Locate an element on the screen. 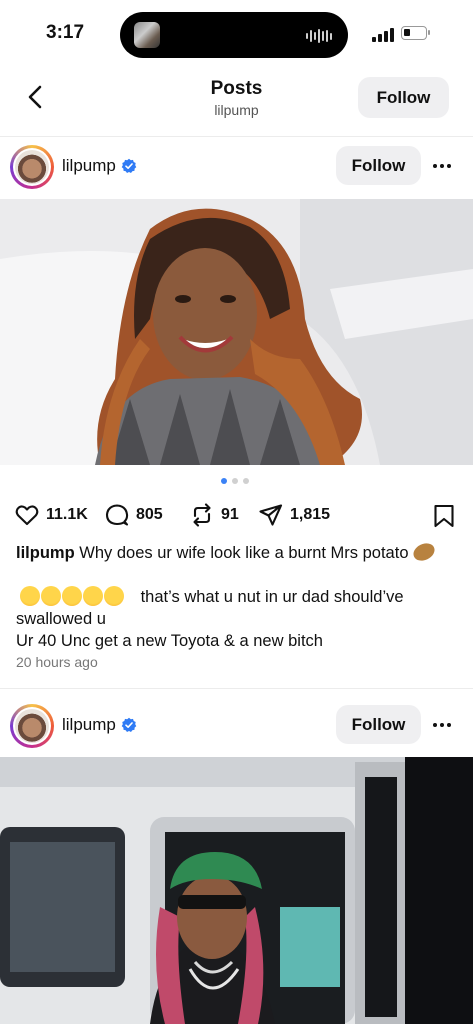 This screenshot has width=473, height=1024. rofl-emoji-group-icon is located at coordinates (76, 597).